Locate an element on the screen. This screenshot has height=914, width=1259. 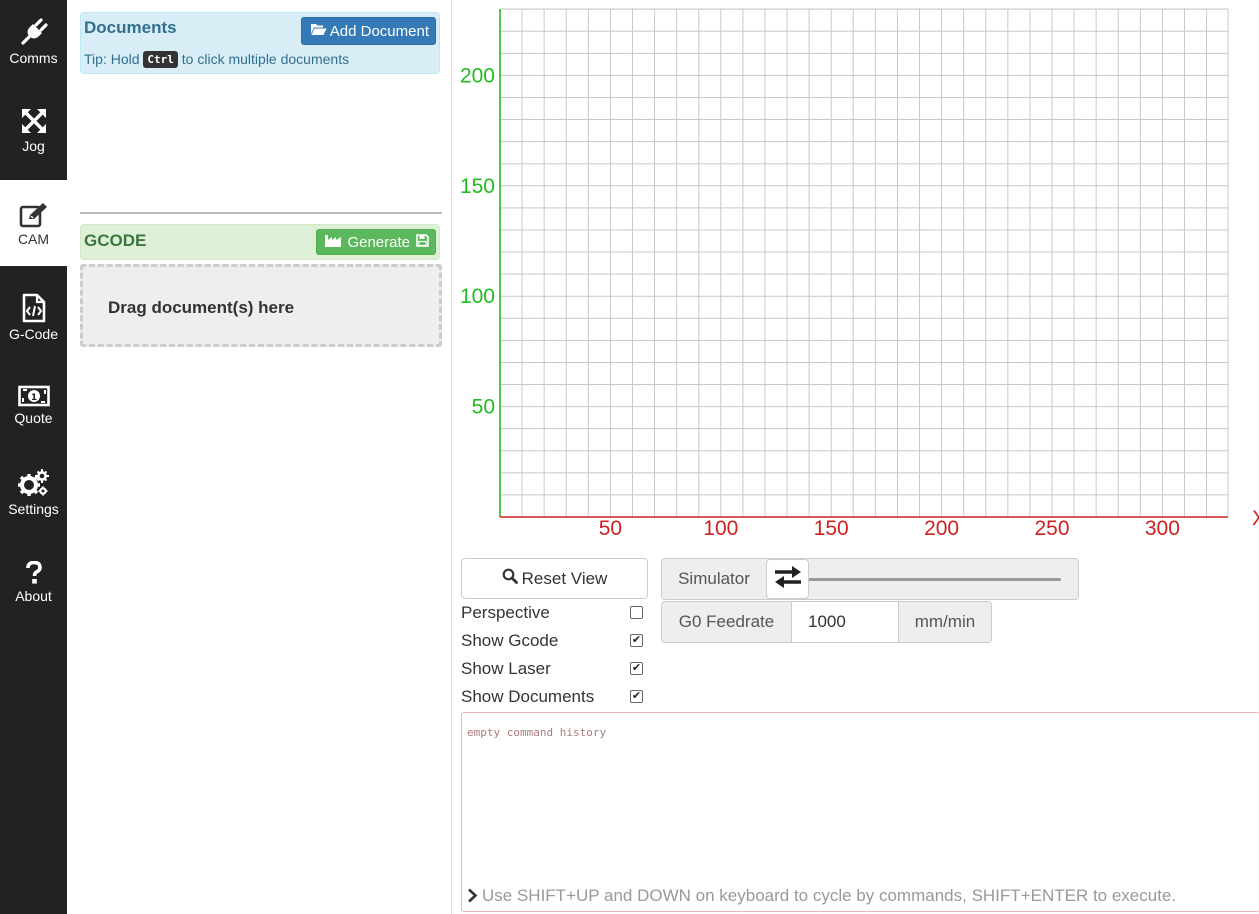
generate-label: Generate is located at coordinates (378, 242).